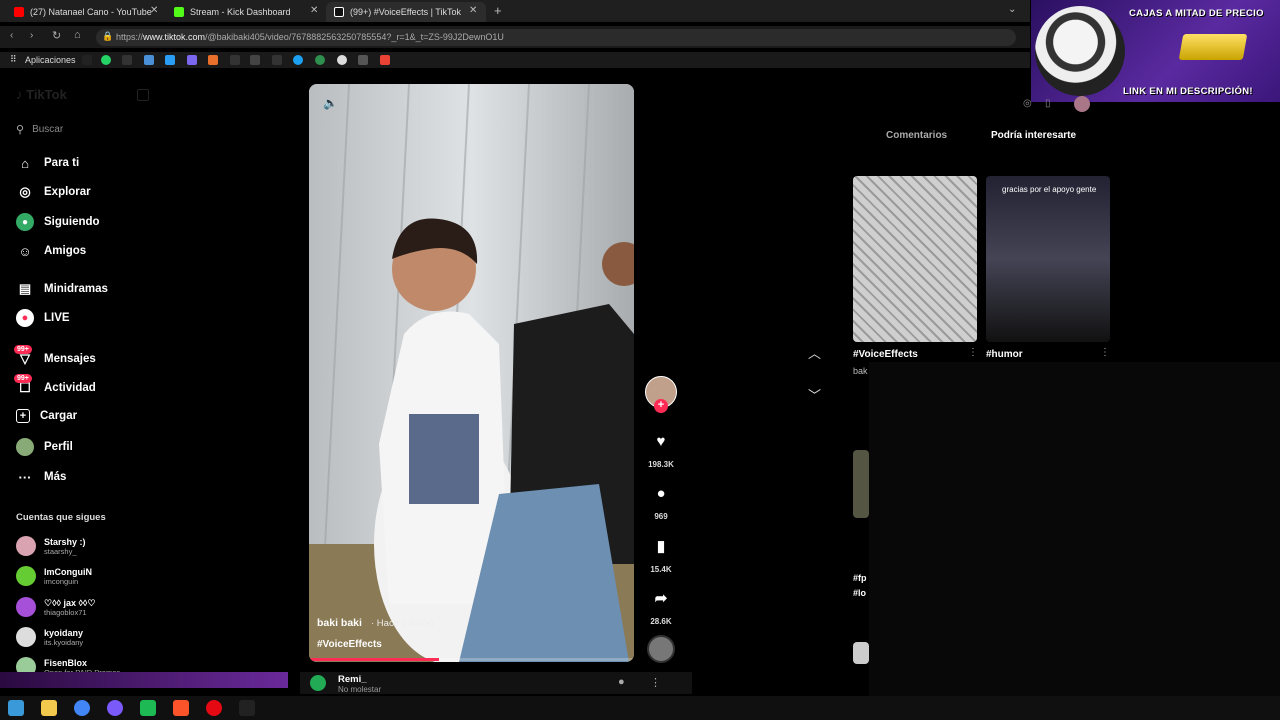 The width and height of the screenshot is (1280, 720). What do you see at coordinates (661, 406) in the screenshot?
I see `follow-plus-icon: +` at bounding box center [661, 406].